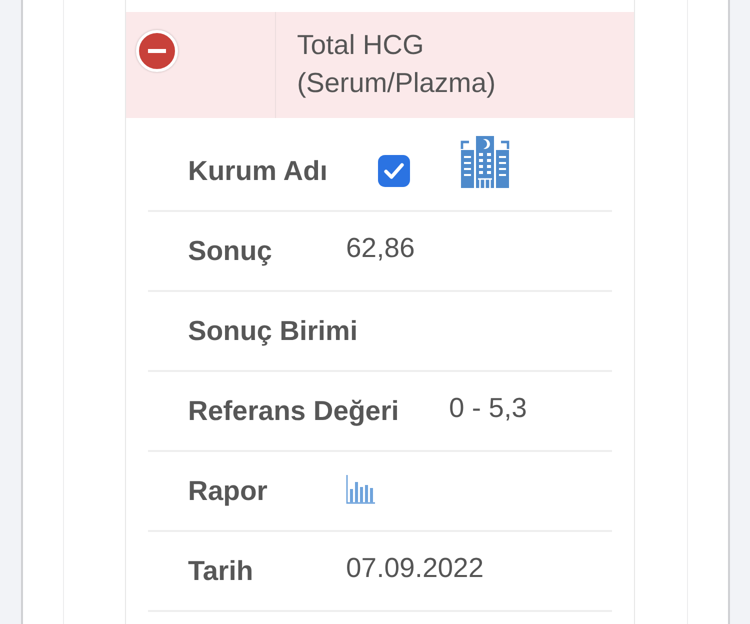 The width and height of the screenshot is (750, 624). What do you see at coordinates (231, 251) in the screenshot?
I see `field-label: Sonuç` at bounding box center [231, 251].